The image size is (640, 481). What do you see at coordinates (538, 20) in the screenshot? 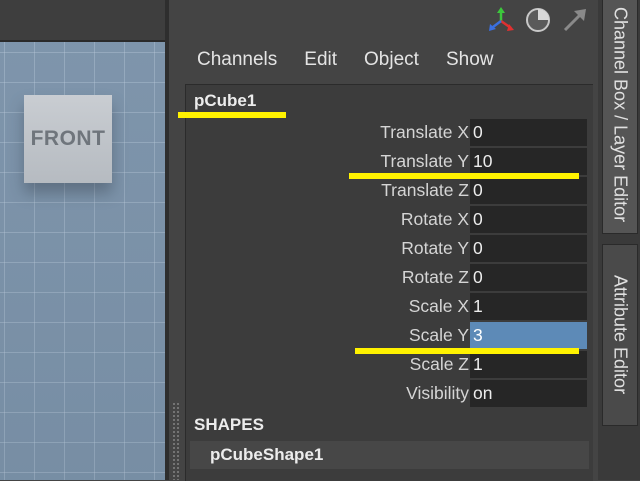
I see `pie-circle-icon` at bounding box center [538, 20].